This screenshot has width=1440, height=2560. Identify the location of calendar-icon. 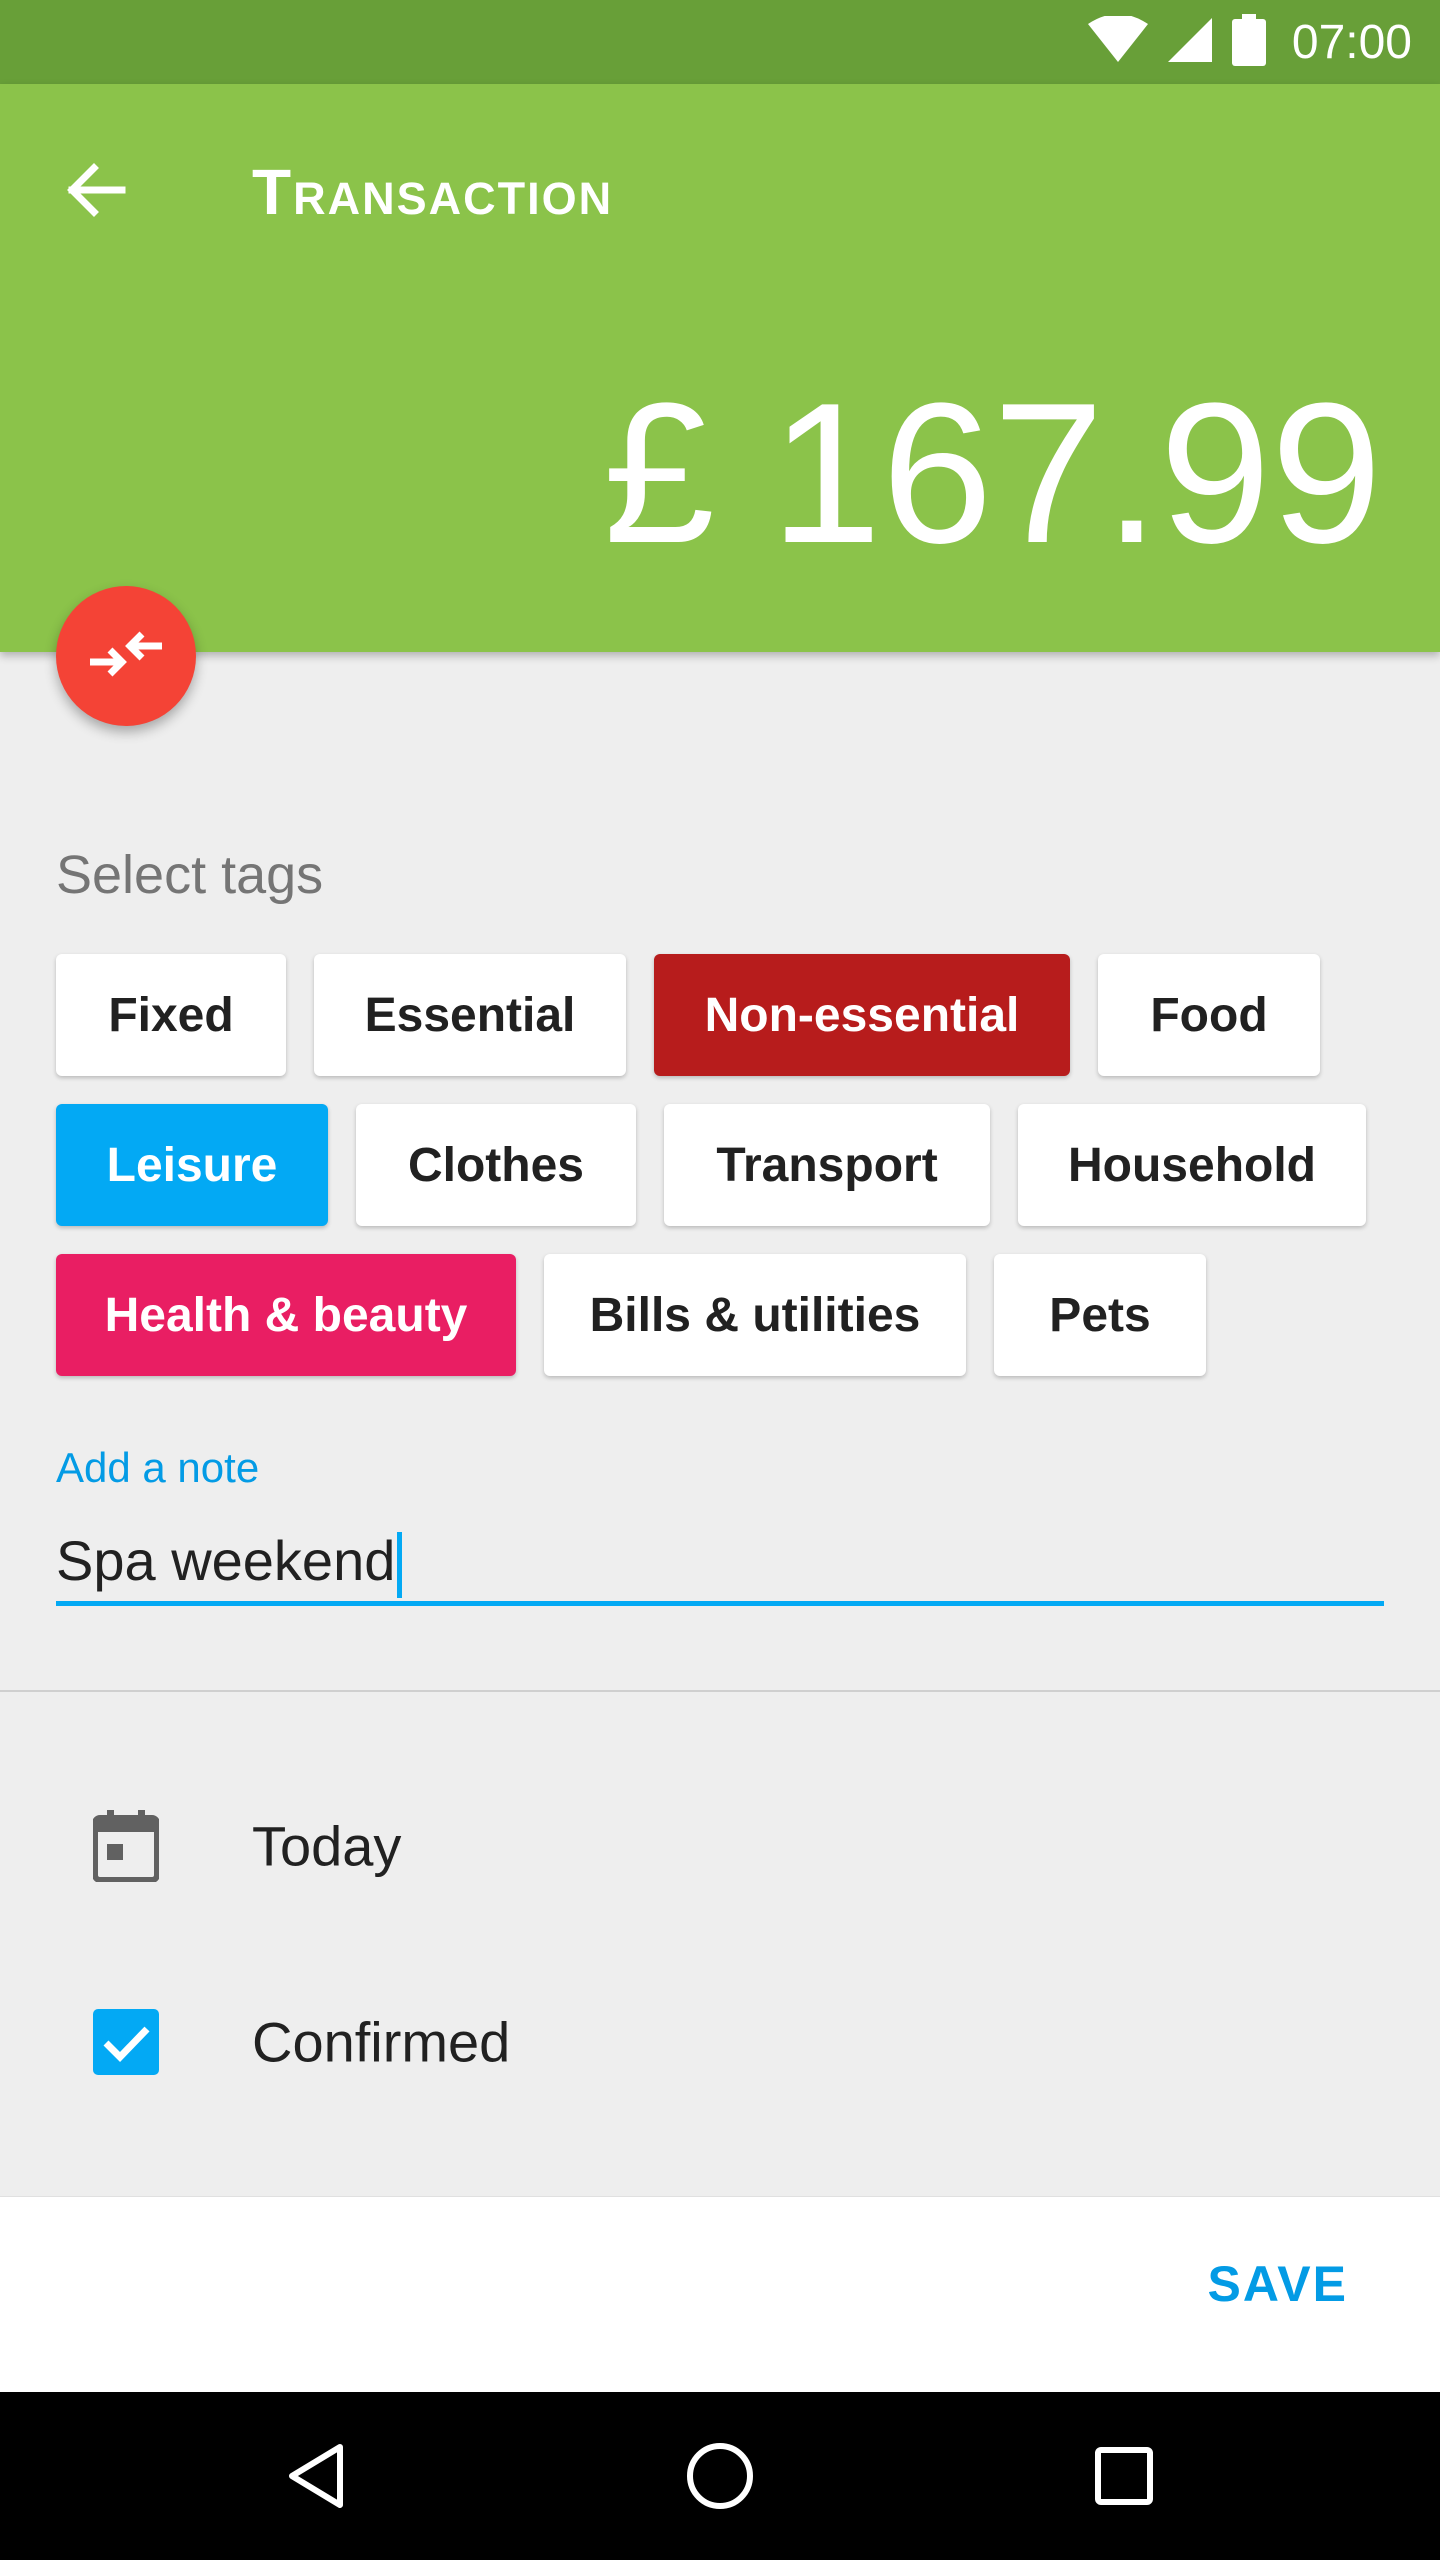
(126, 1846).